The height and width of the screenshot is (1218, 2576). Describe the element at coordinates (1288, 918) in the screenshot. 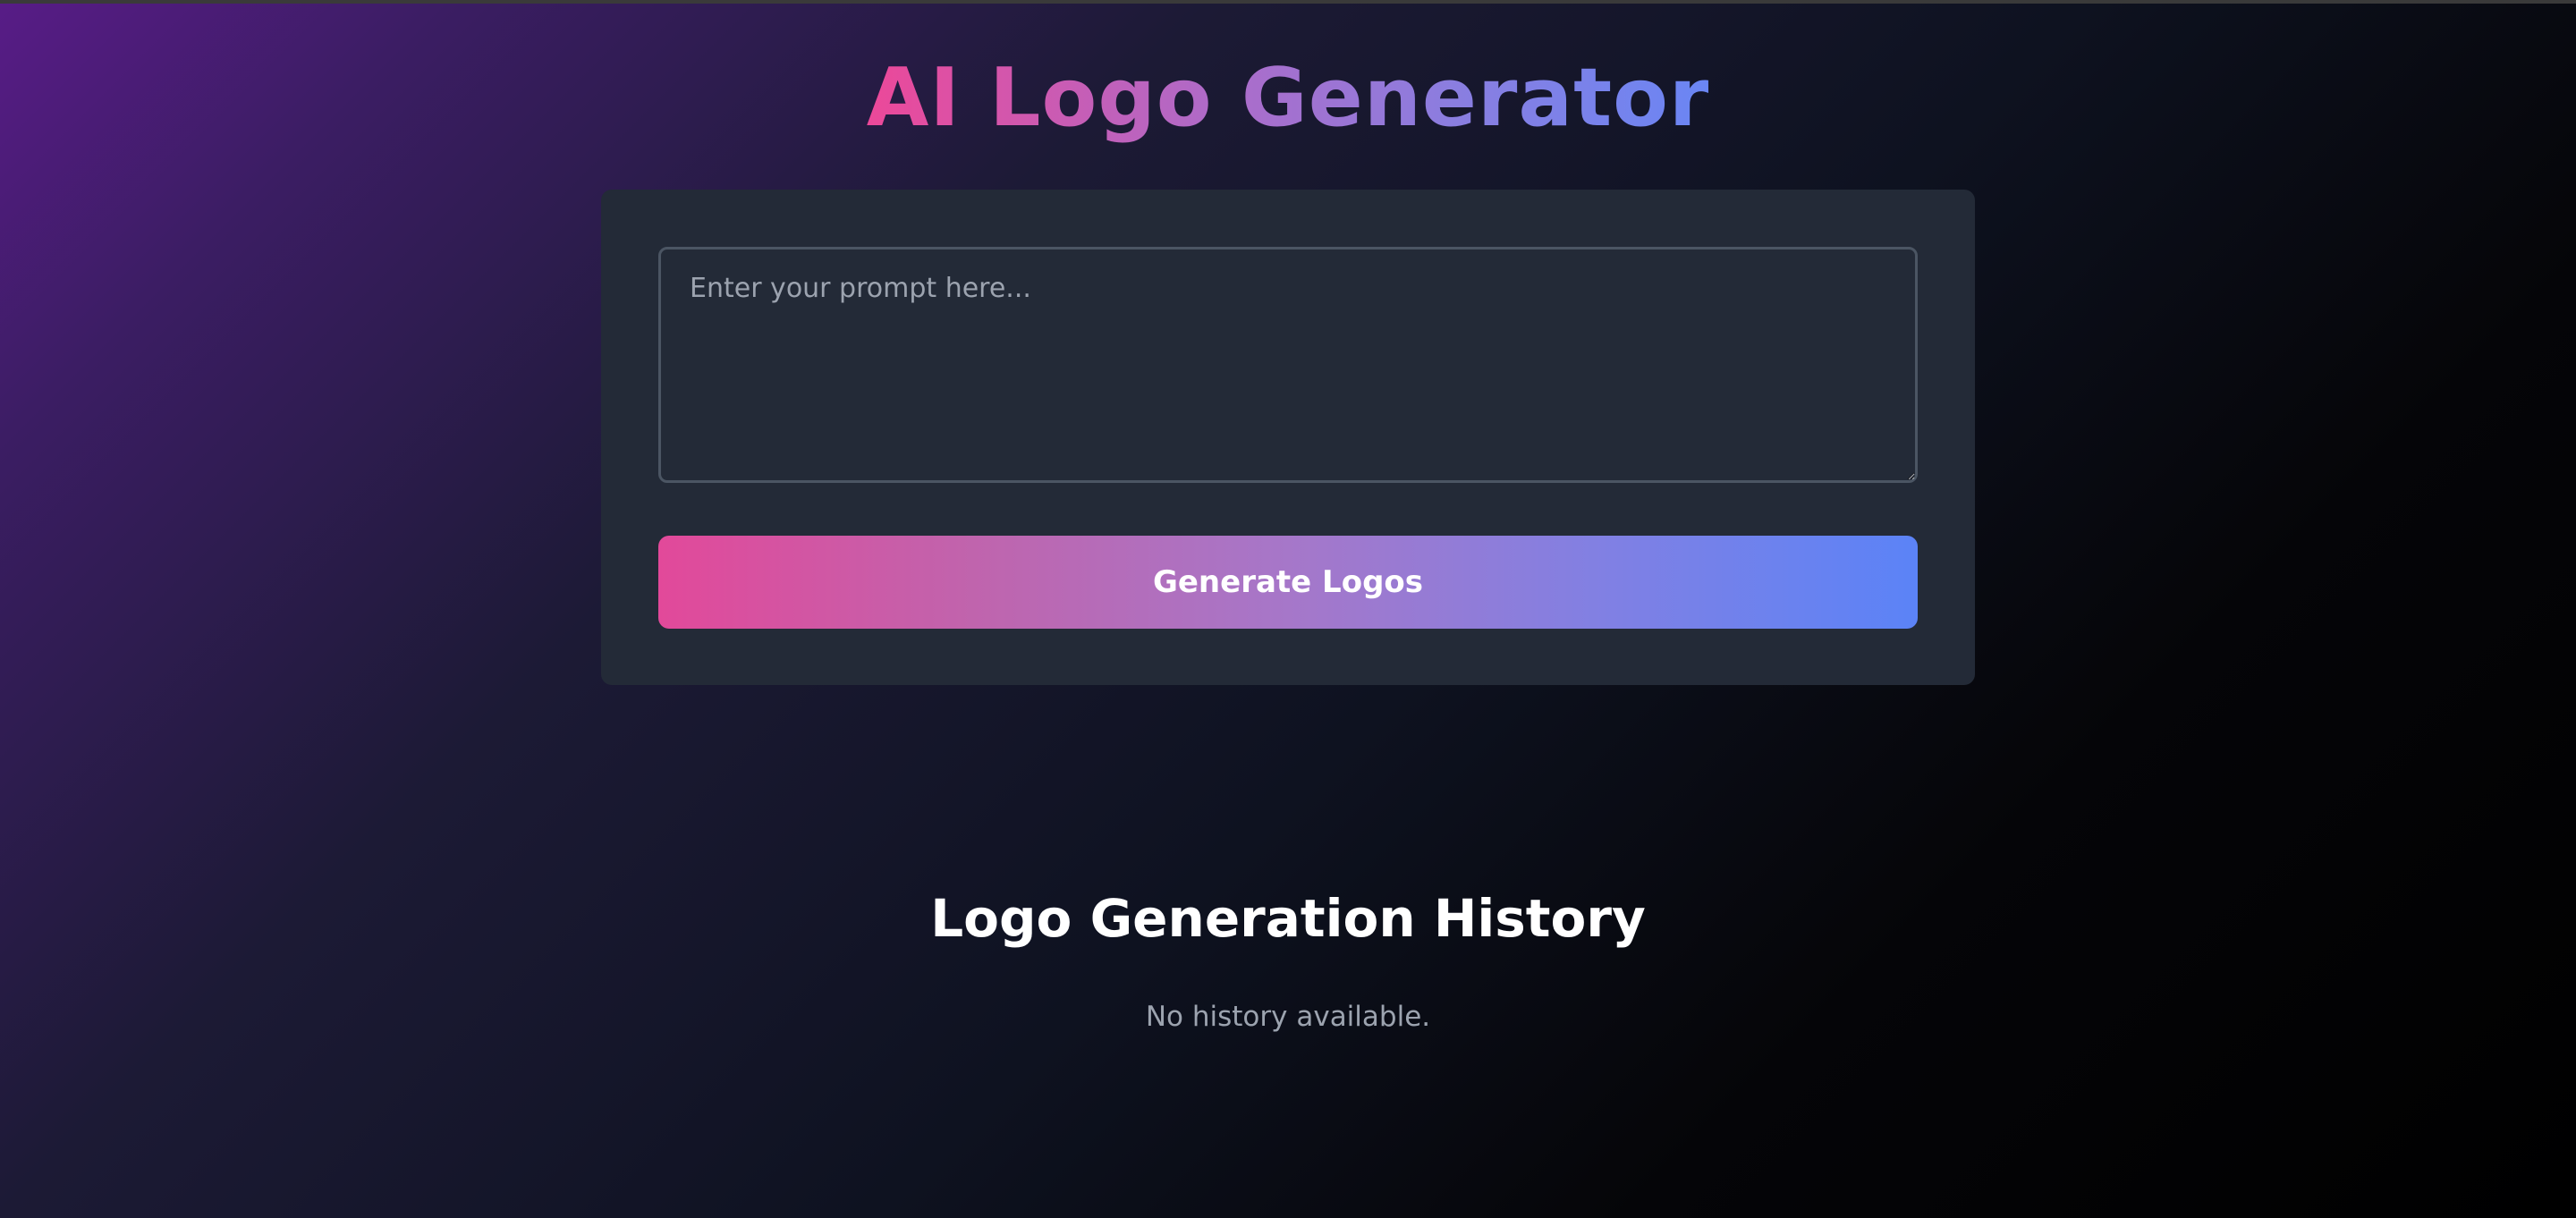

I see `history-title: Logo Generation History` at that location.